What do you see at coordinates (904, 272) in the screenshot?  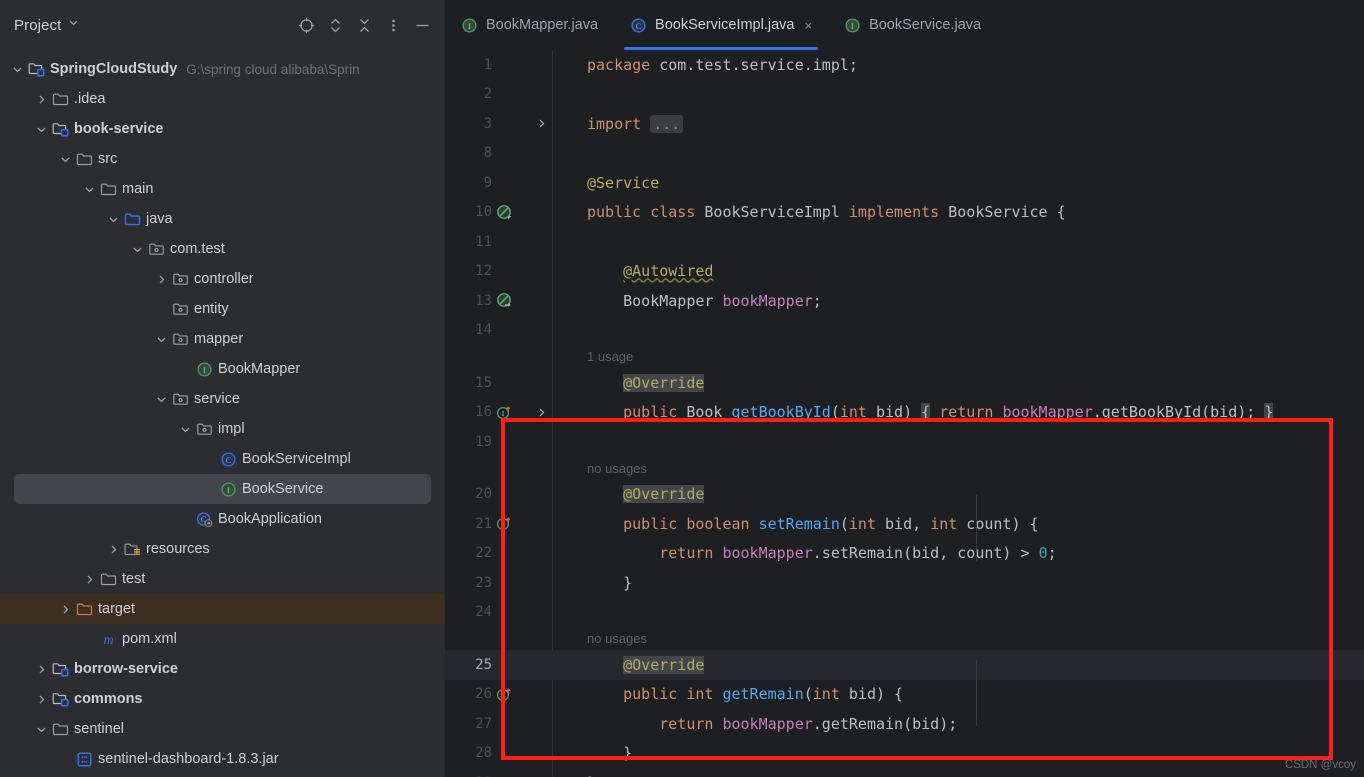 I see `code-line: 12 @Autowired` at bounding box center [904, 272].